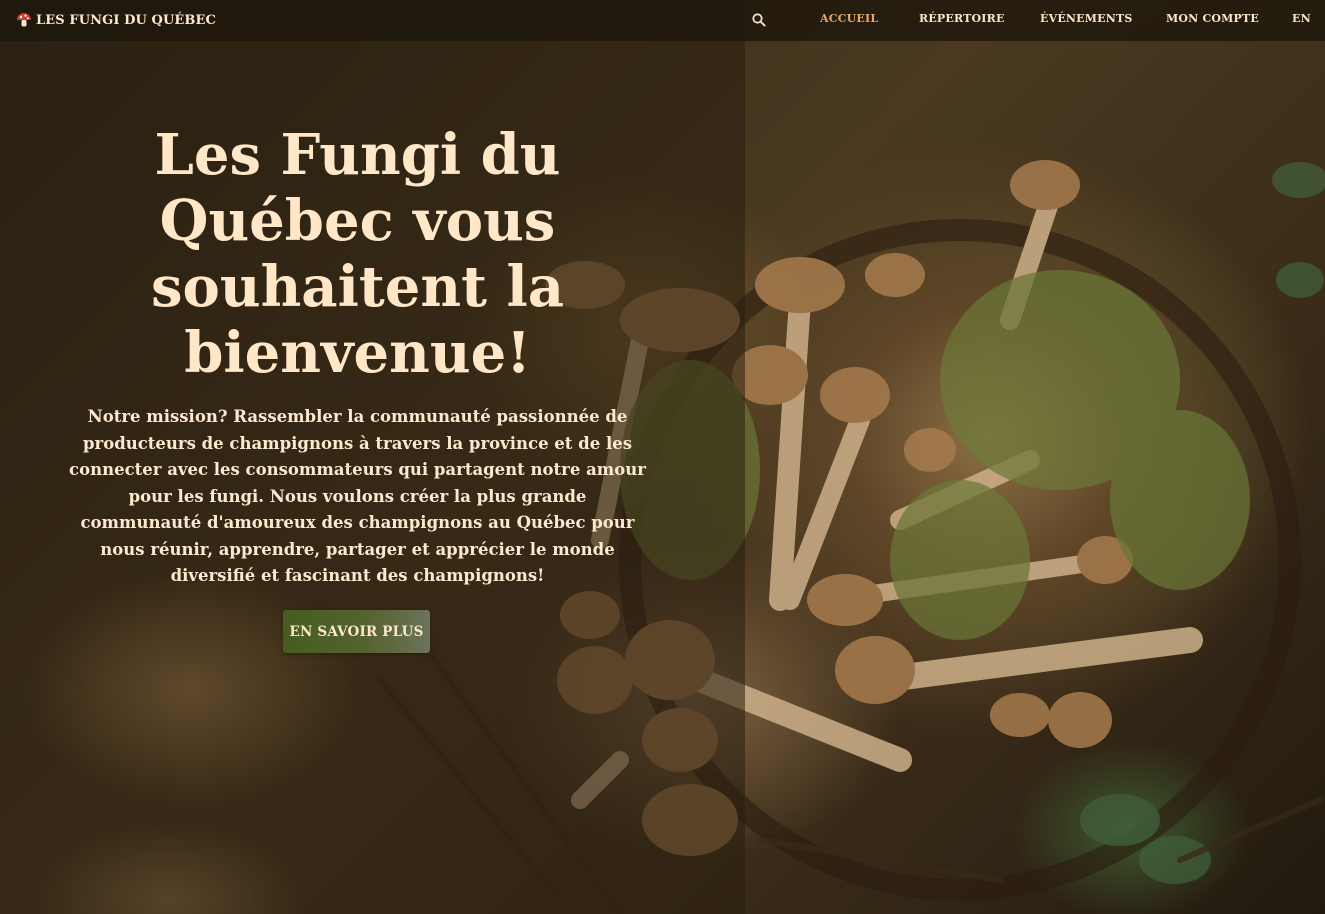  I want to click on mushroom-icon, so click(24, 20).